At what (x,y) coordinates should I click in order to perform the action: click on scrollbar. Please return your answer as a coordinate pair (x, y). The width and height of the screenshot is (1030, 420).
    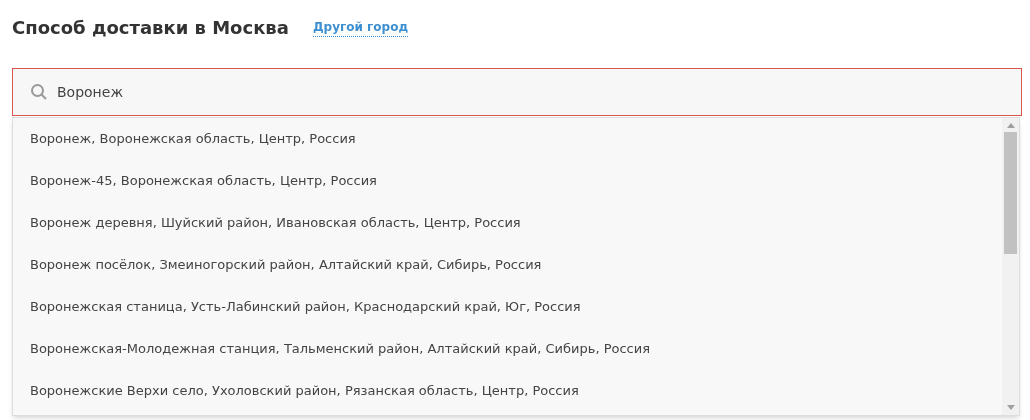
    Looking at the image, I should click on (1010, 266).